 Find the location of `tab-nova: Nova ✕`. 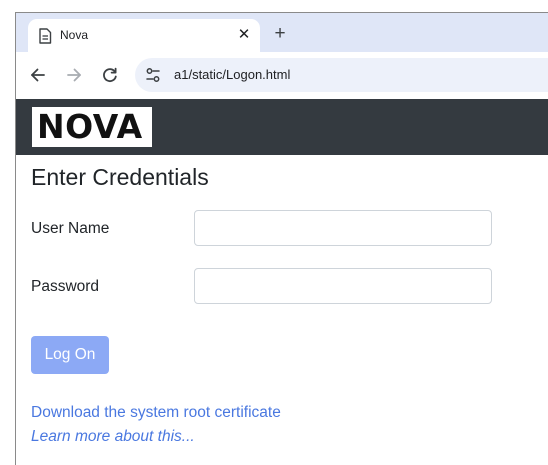

tab-nova: Nova ✕ is located at coordinates (144, 35).